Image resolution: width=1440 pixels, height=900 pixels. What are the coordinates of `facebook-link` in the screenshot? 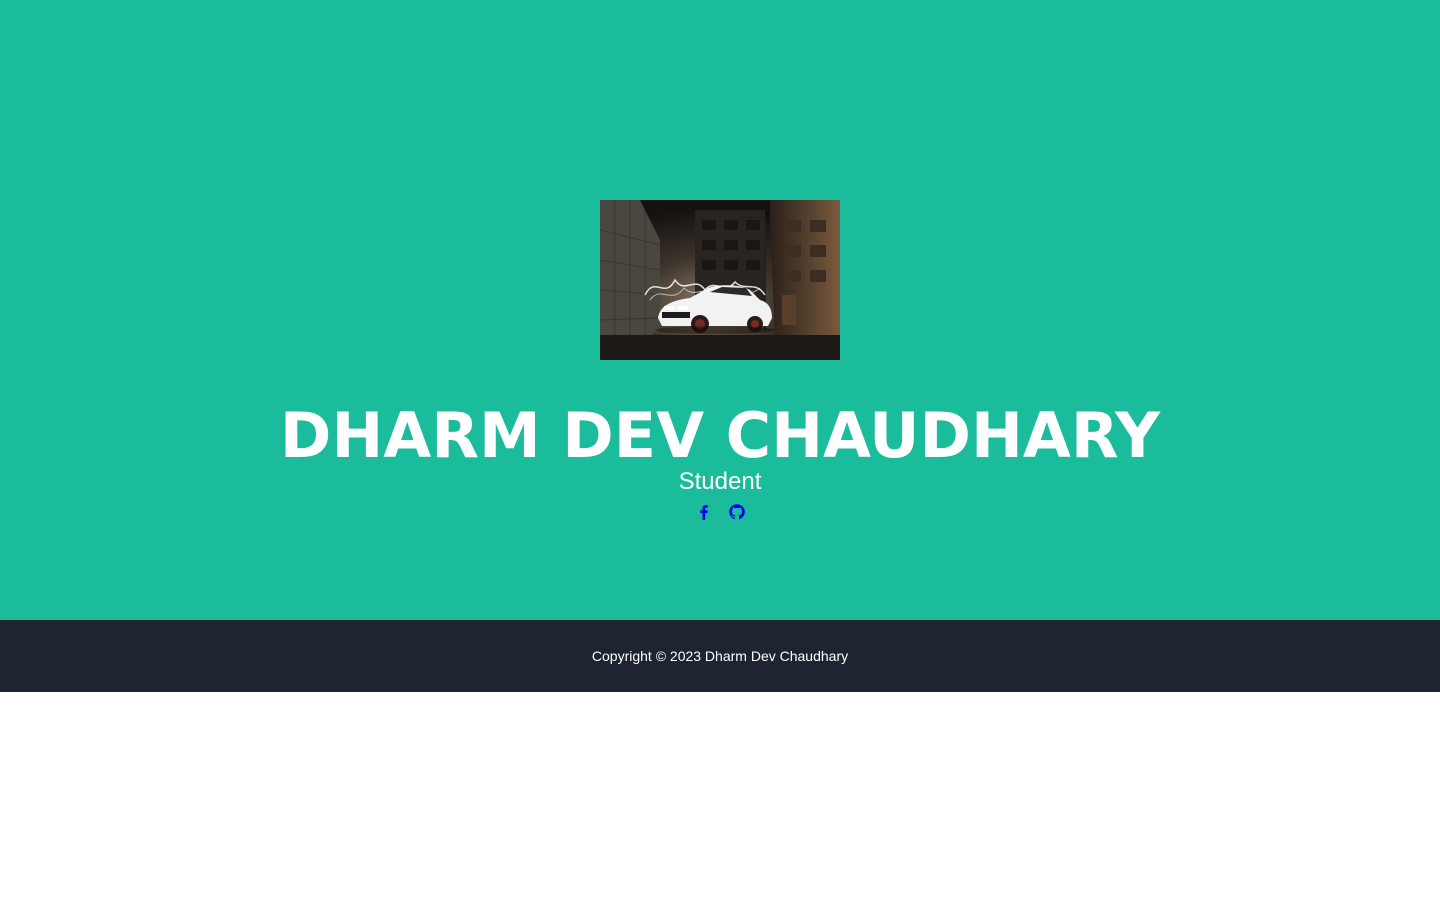 It's located at (704, 512).